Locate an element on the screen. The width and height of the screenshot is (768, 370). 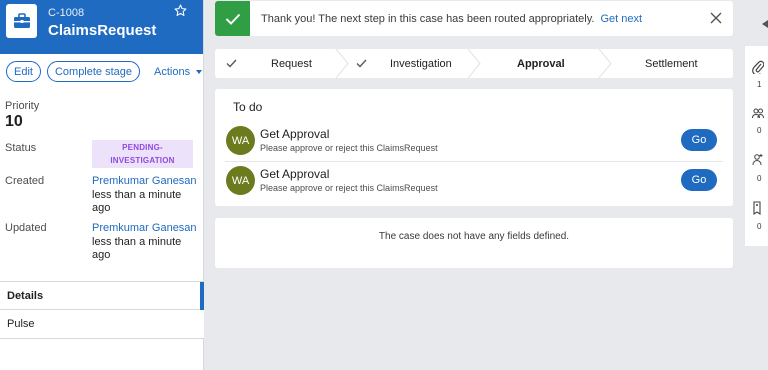
caret-down-icon is located at coordinates (199, 71).